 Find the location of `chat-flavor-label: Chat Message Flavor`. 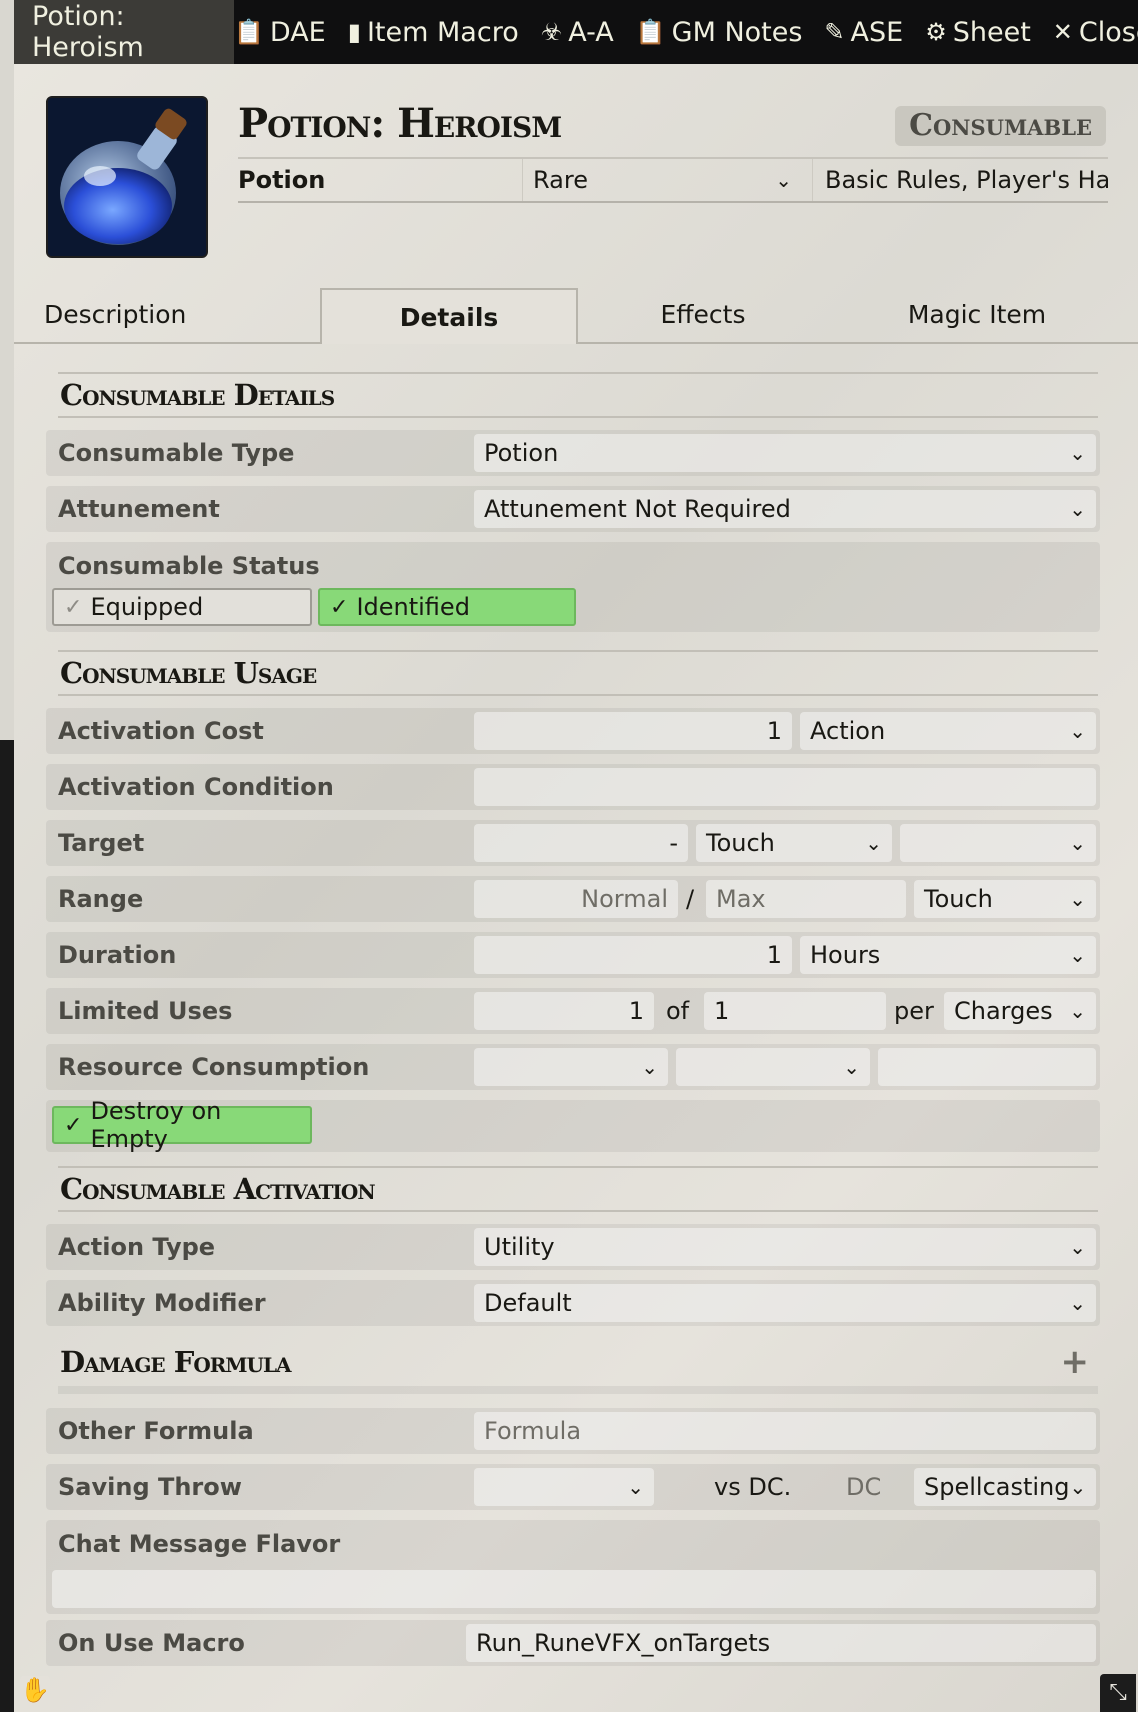

chat-flavor-label: Chat Message Flavor is located at coordinates (199, 1544).